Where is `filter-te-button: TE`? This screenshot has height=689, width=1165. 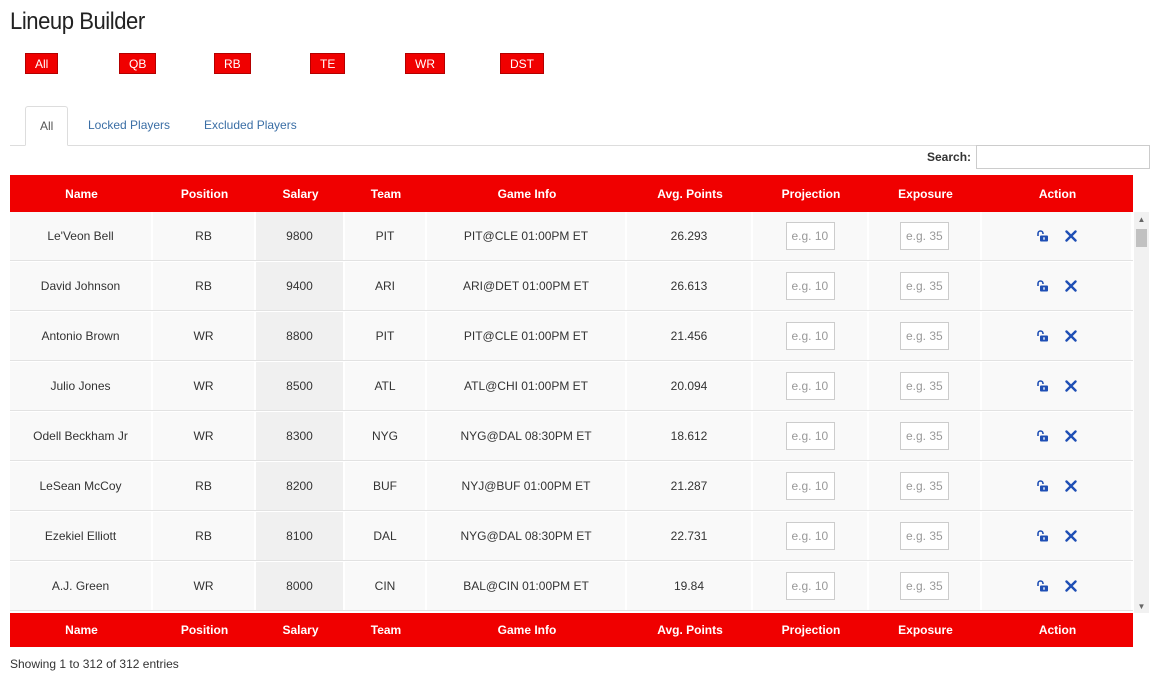 filter-te-button: TE is located at coordinates (328, 63).